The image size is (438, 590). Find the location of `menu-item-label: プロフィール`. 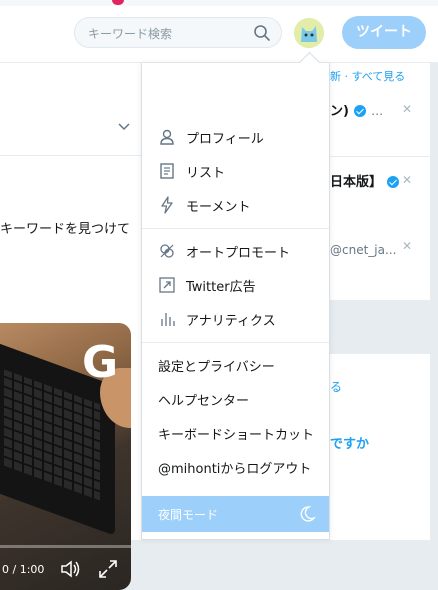

menu-item-label: プロフィール is located at coordinates (225, 139).